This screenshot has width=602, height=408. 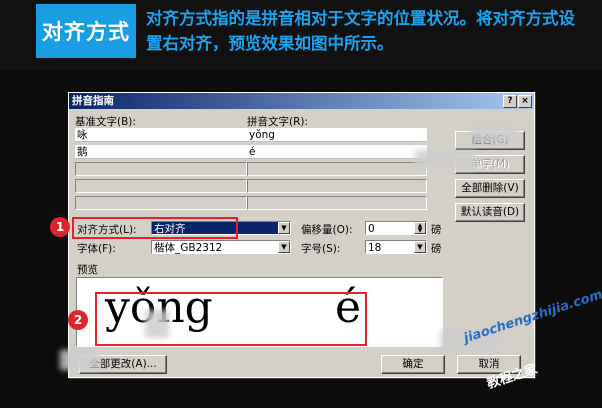 What do you see at coordinates (96, 249) in the screenshot?
I see `font-label: 字体(F):` at bounding box center [96, 249].